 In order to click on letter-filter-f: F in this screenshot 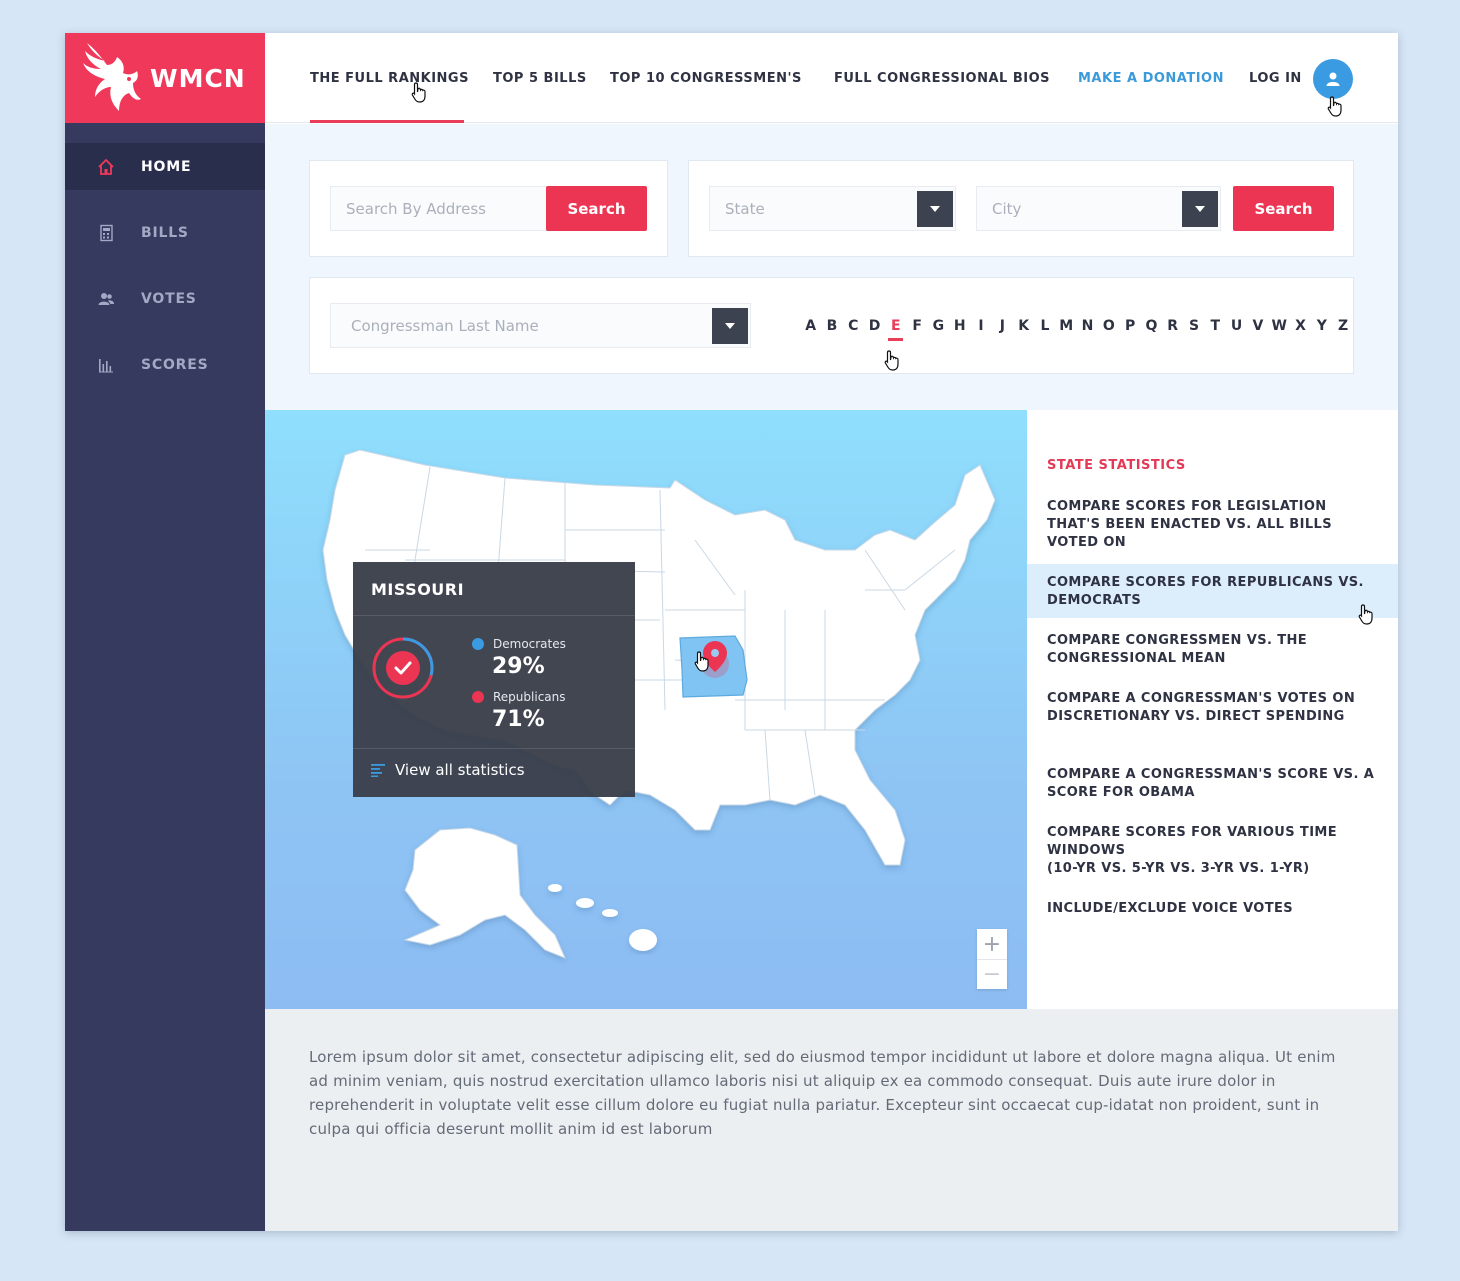, I will do `click(916, 326)`.